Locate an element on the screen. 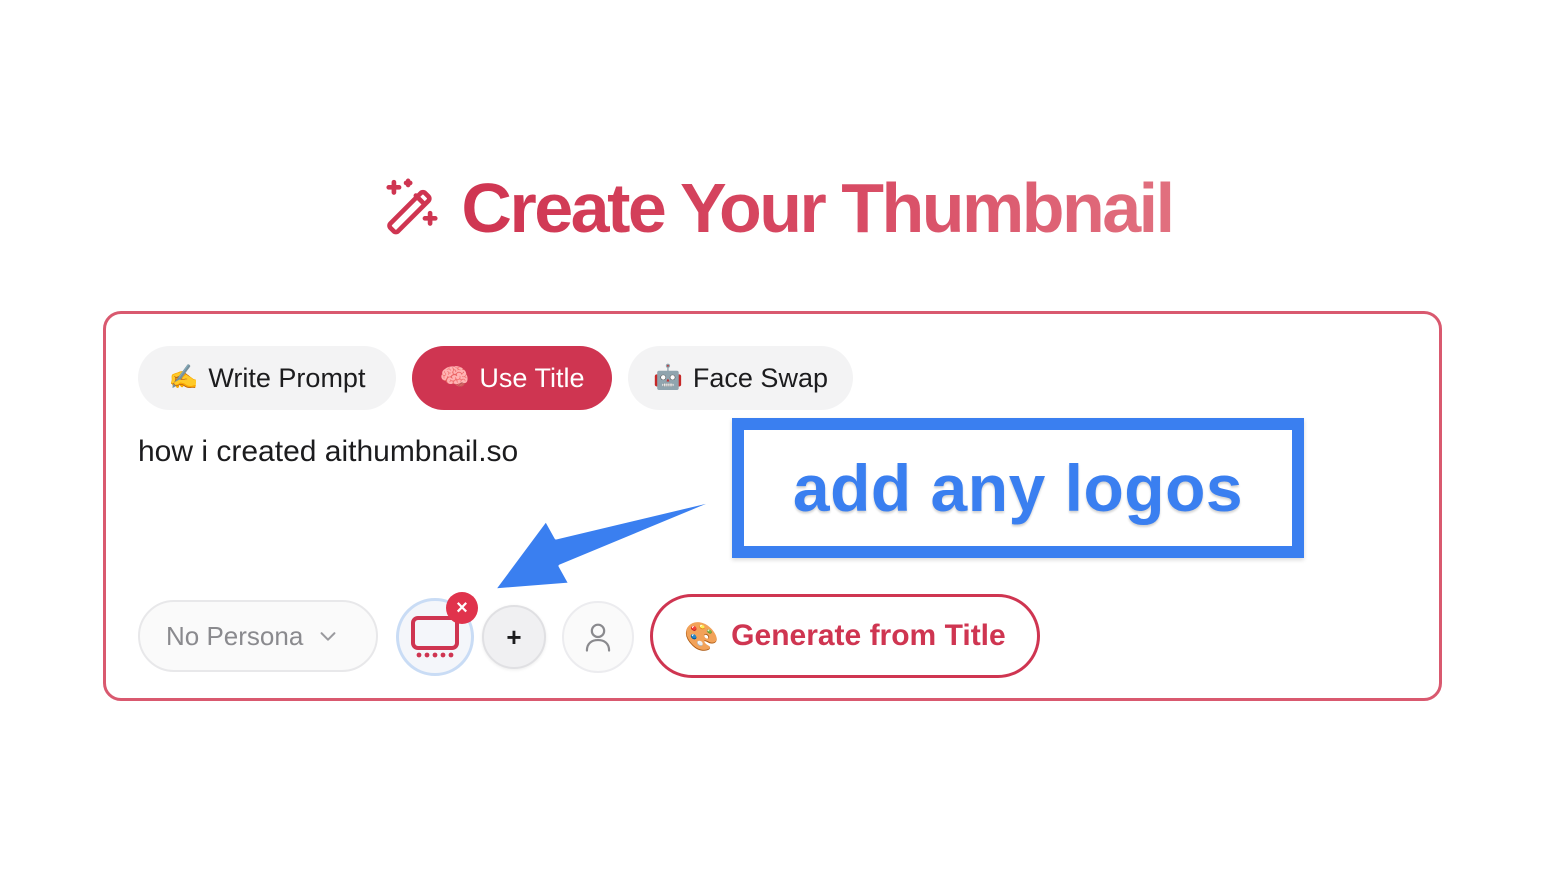  tv-logo-icon is located at coordinates (435, 637).